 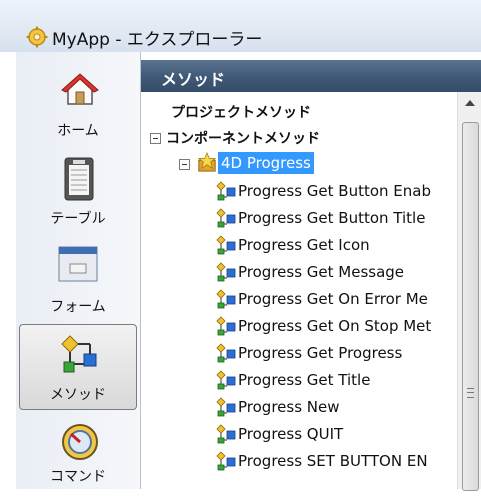 What do you see at coordinates (333, 299) in the screenshot?
I see `tree-node-label: Progress Get On Error Me` at bounding box center [333, 299].